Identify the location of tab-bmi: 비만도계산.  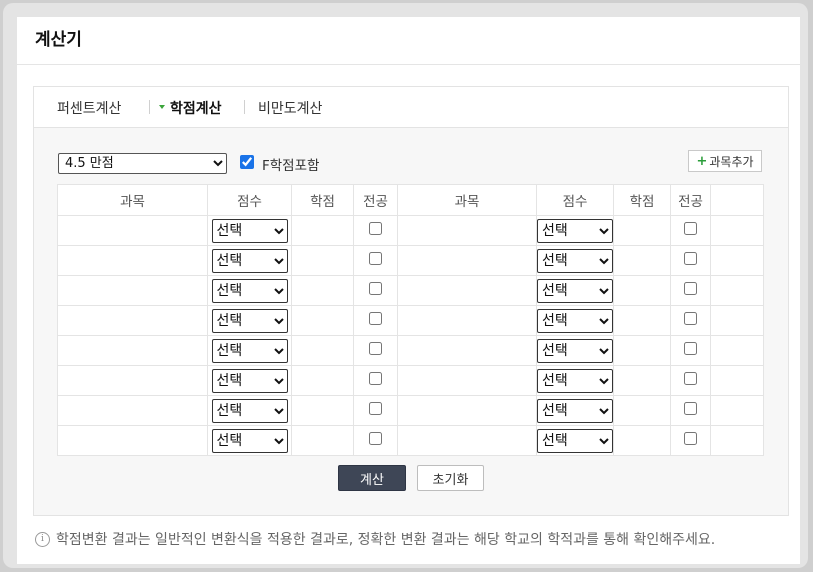
(290, 108).